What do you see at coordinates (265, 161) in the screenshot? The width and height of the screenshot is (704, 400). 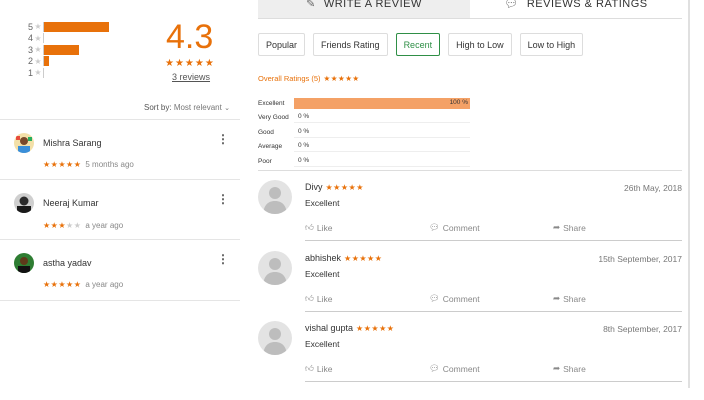 I see `rating-label: Poor` at bounding box center [265, 161].